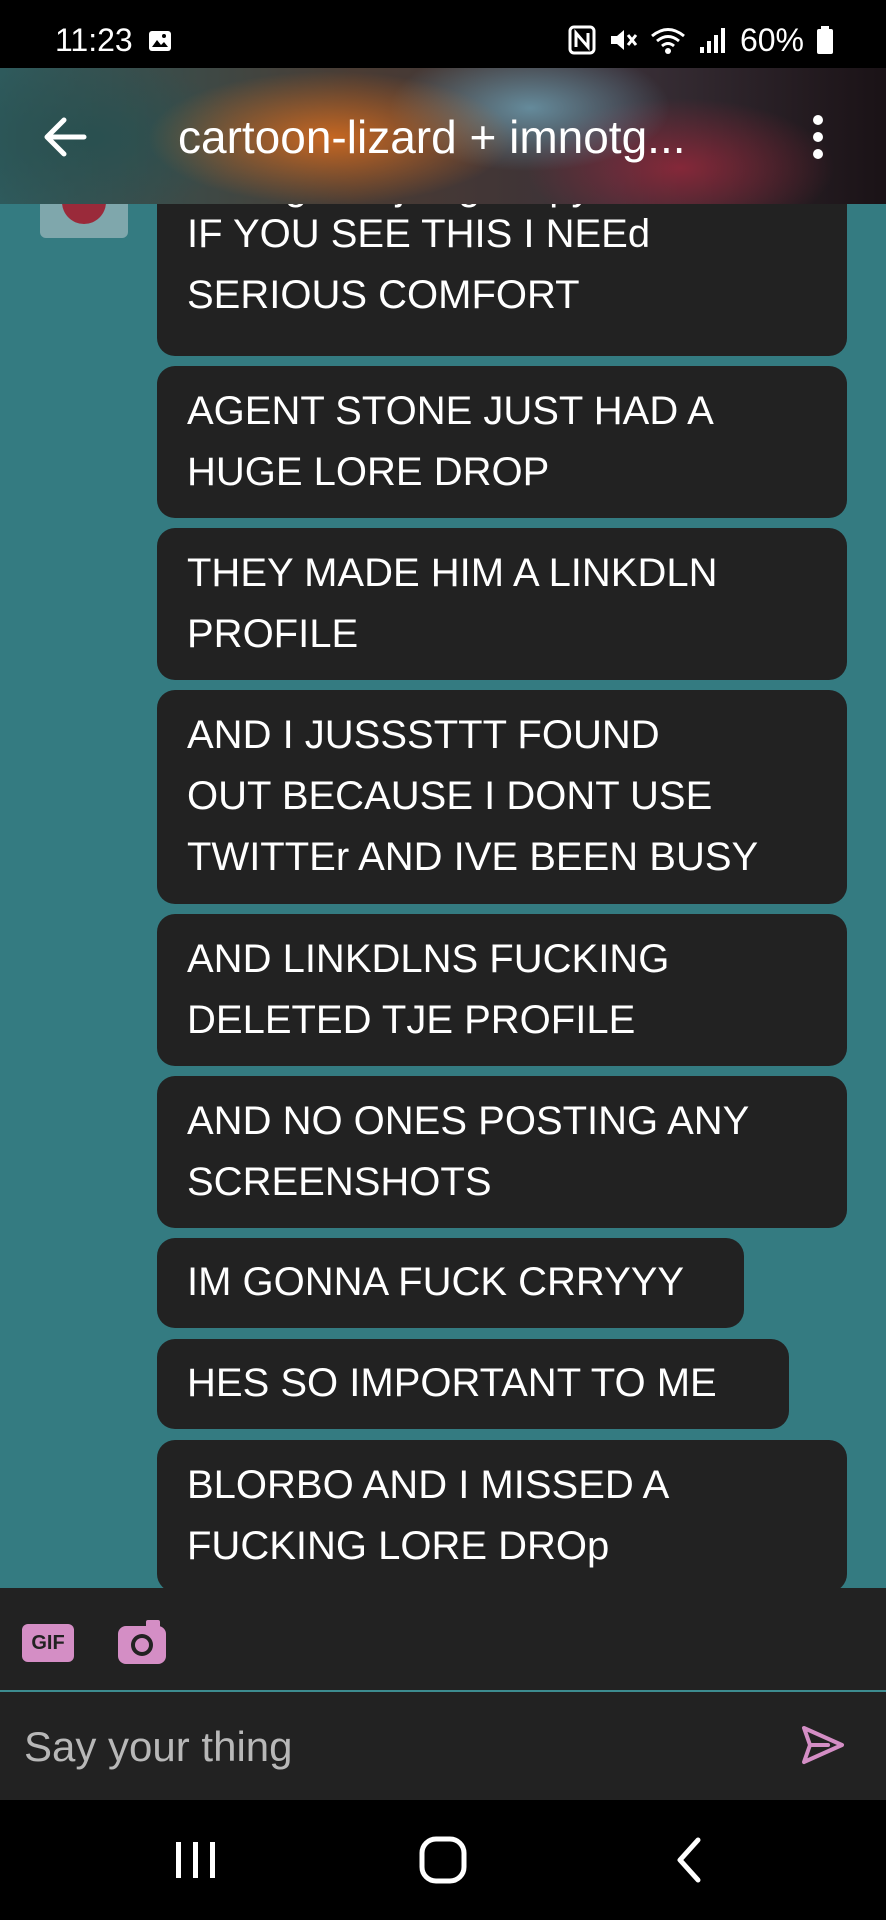 This screenshot has width=886, height=1920. Describe the element at coordinates (160, 41) in the screenshot. I see `image-icon` at that location.